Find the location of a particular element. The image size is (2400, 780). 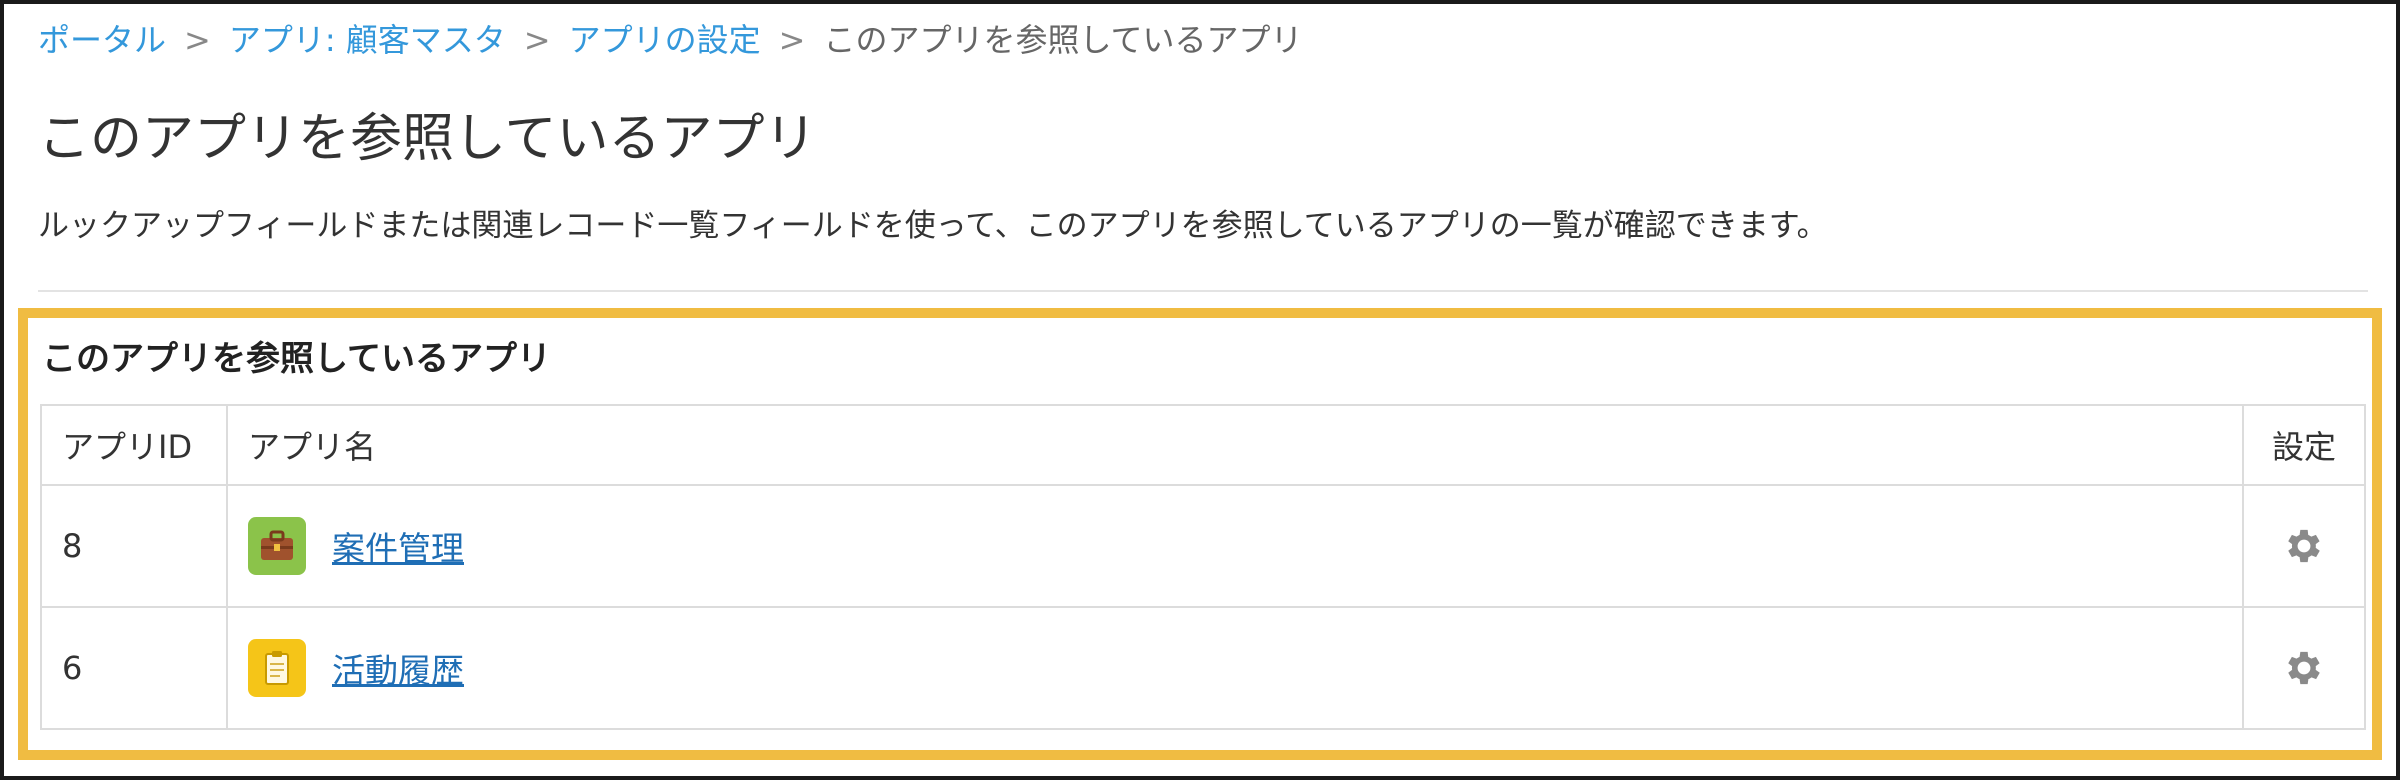

header-settings: 設定 is located at coordinates (2304, 445).